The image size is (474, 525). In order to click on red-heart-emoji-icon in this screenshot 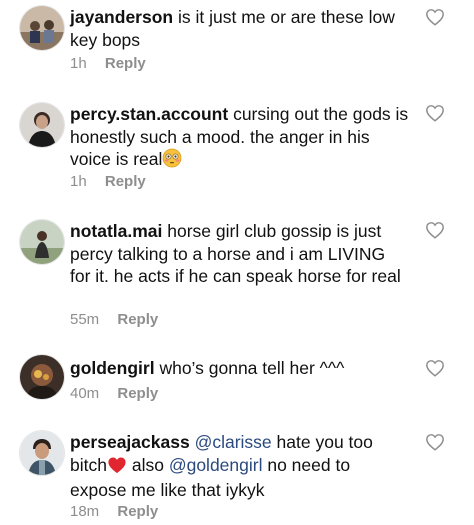, I will do `click(117, 468)`.